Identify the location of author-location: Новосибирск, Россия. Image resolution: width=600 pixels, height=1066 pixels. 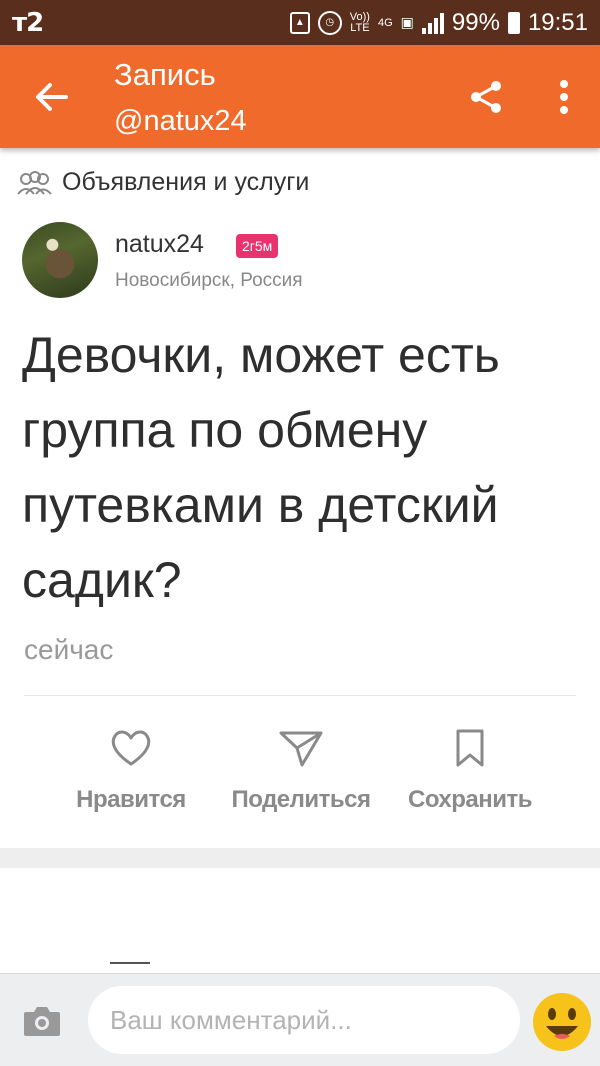
(209, 280).